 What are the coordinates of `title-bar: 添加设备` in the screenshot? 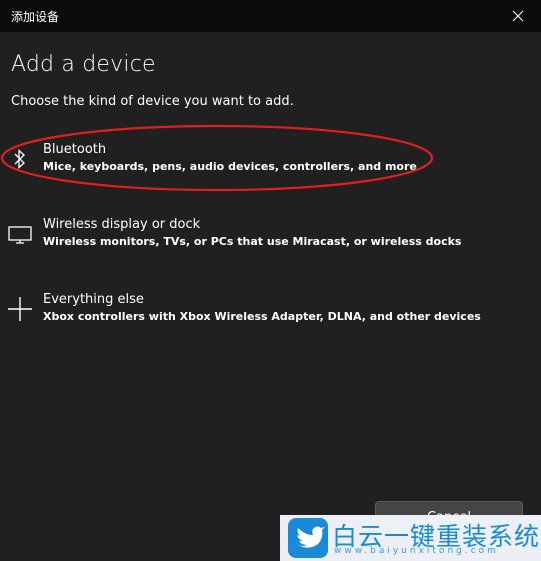 It's located at (270, 16).